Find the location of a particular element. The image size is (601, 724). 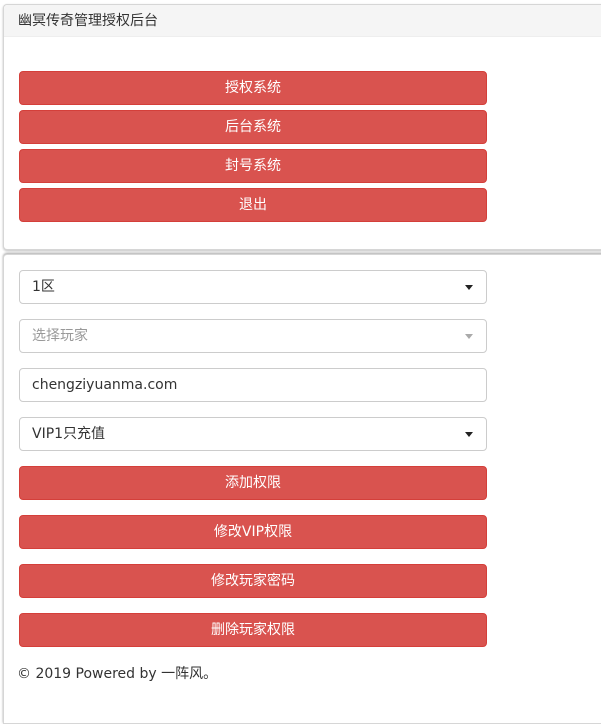

add-permission-button: 添加权限 is located at coordinates (253, 483).